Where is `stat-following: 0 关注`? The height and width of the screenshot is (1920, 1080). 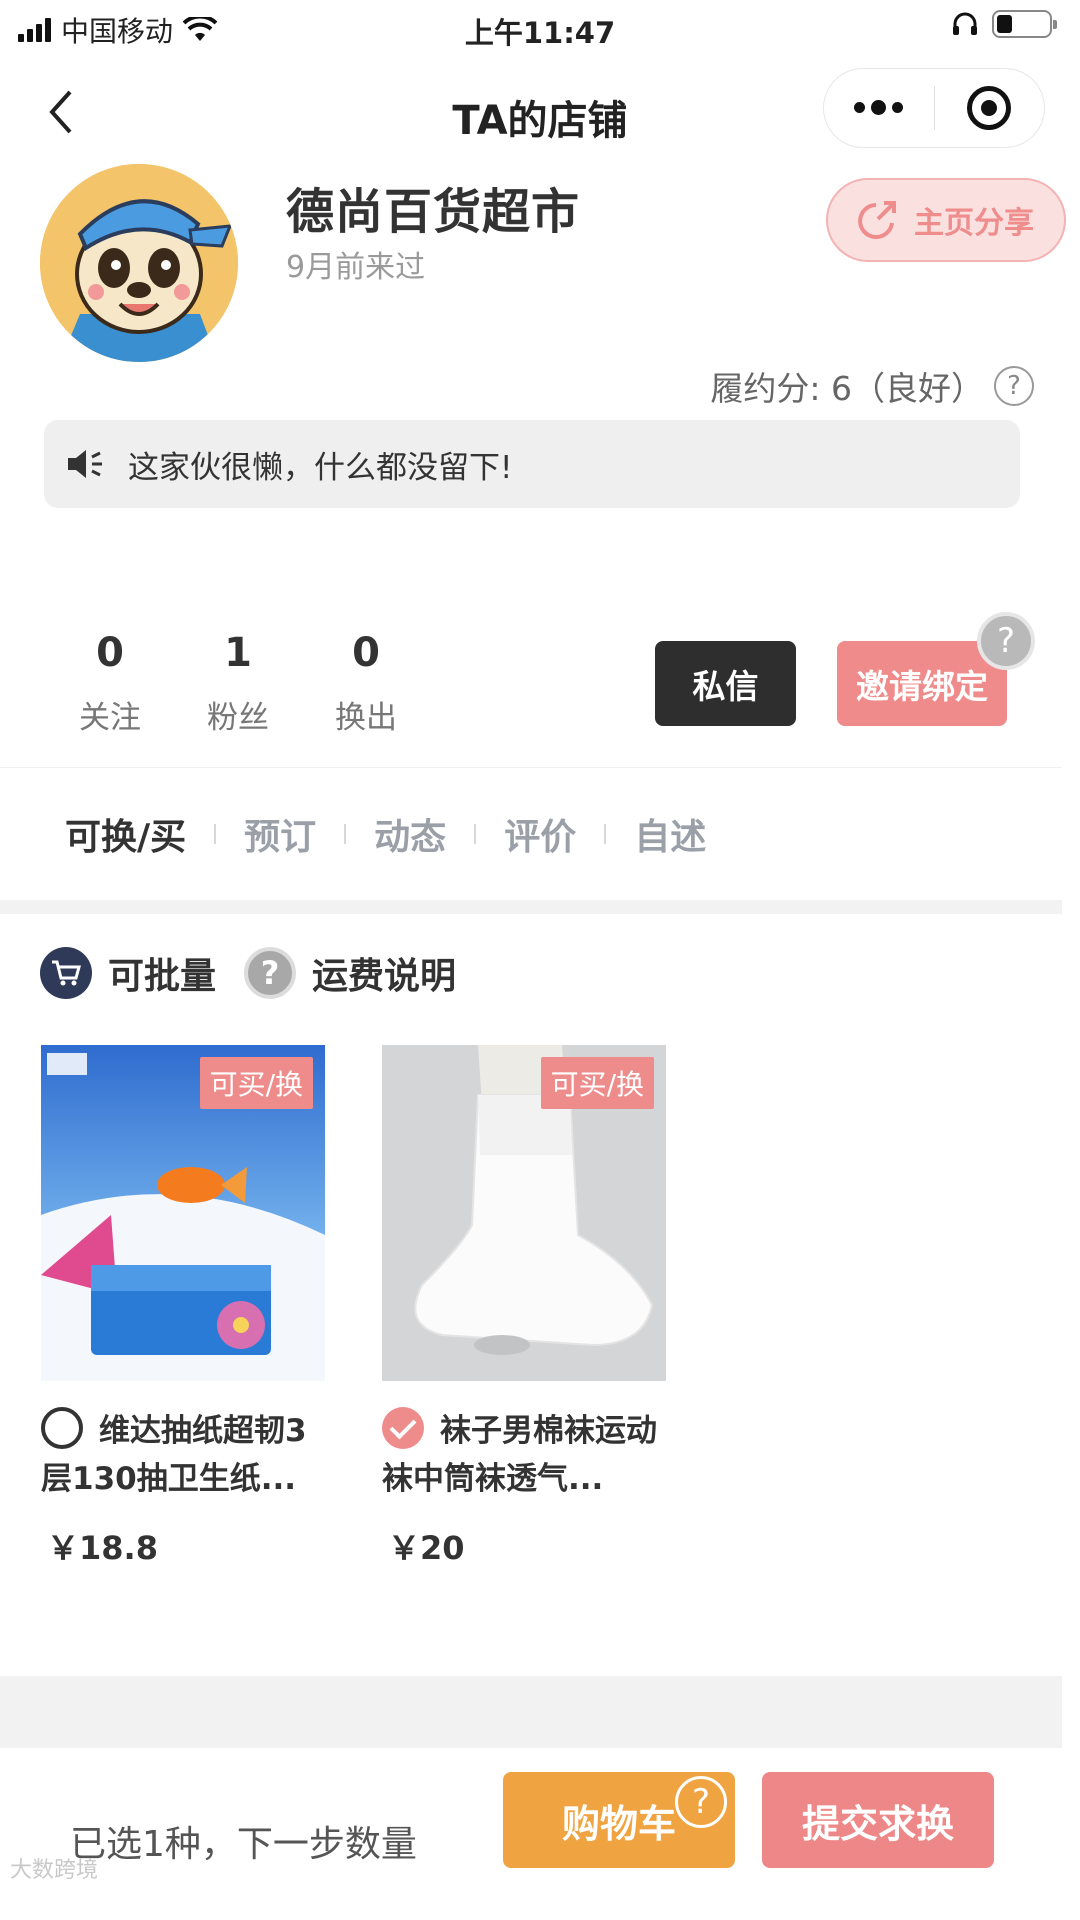
stat-following: 0 关注 is located at coordinates (110, 683).